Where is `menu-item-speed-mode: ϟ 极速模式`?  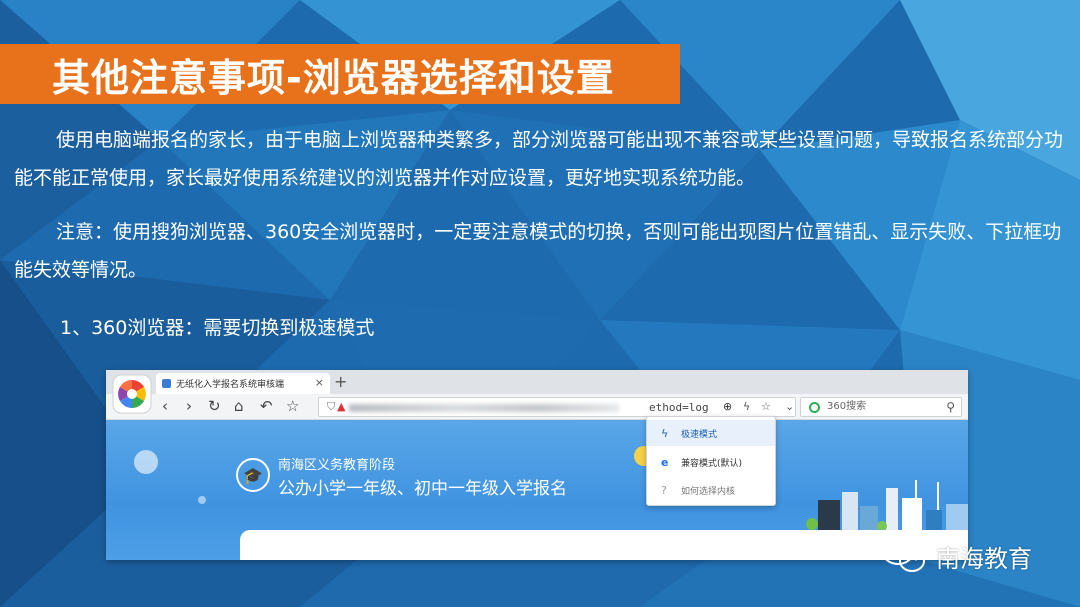
menu-item-speed-mode: ϟ 极速模式 is located at coordinates (711, 433).